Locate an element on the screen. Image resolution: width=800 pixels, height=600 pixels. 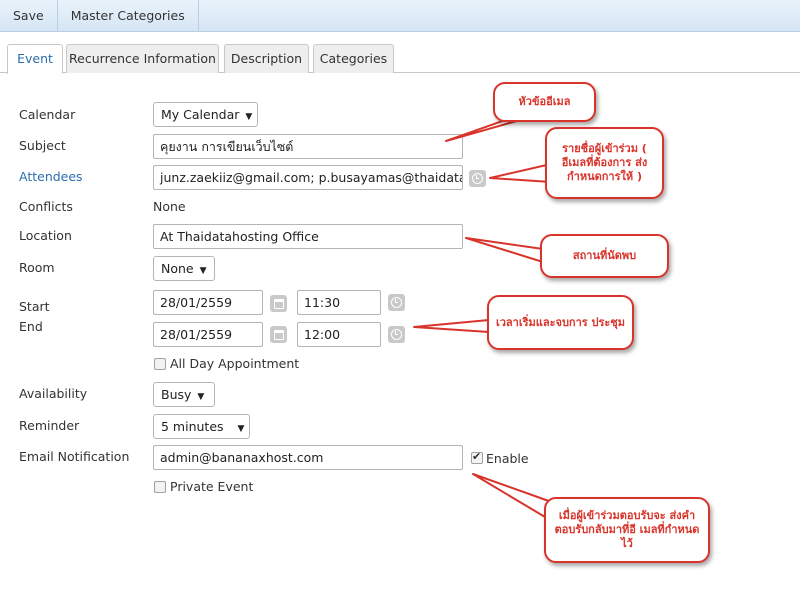
all-day-checkbox is located at coordinates (160, 364).